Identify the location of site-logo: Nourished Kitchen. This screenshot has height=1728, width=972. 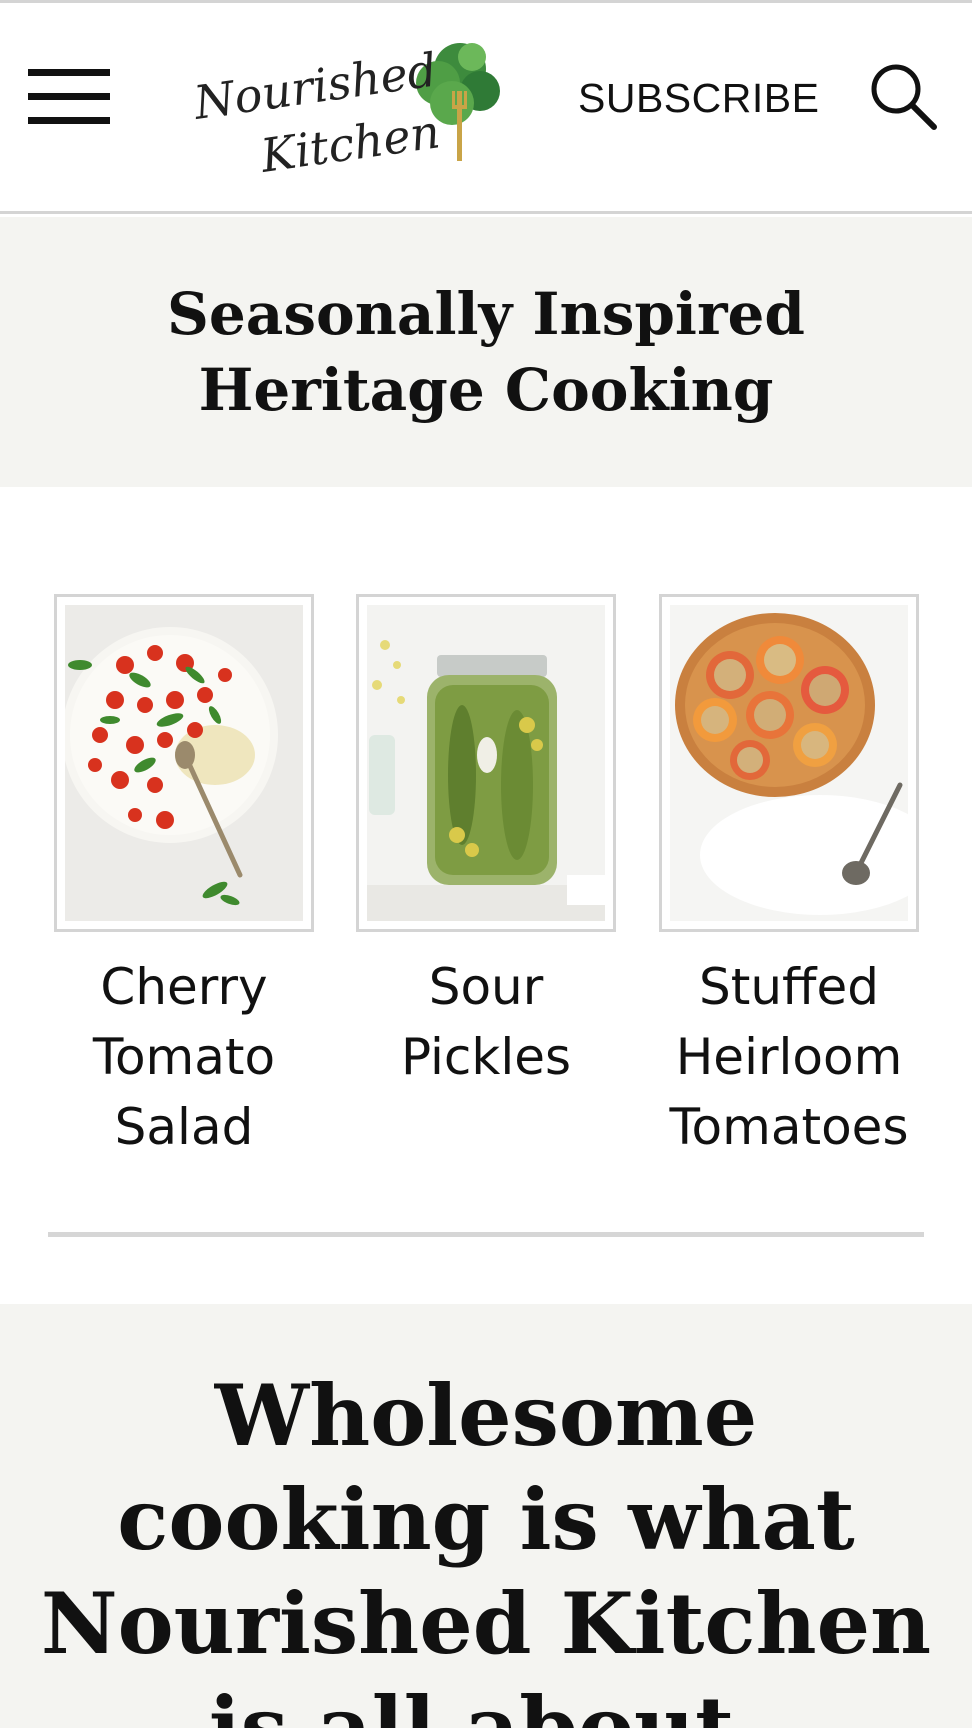
(350, 101).